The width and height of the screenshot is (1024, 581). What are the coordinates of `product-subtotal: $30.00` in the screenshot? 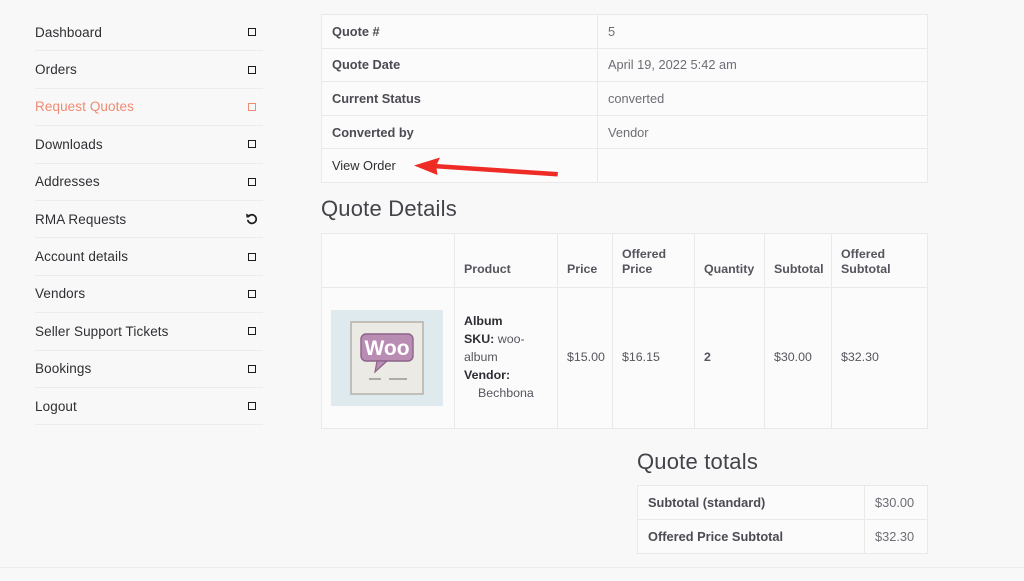 It's located at (798, 357).